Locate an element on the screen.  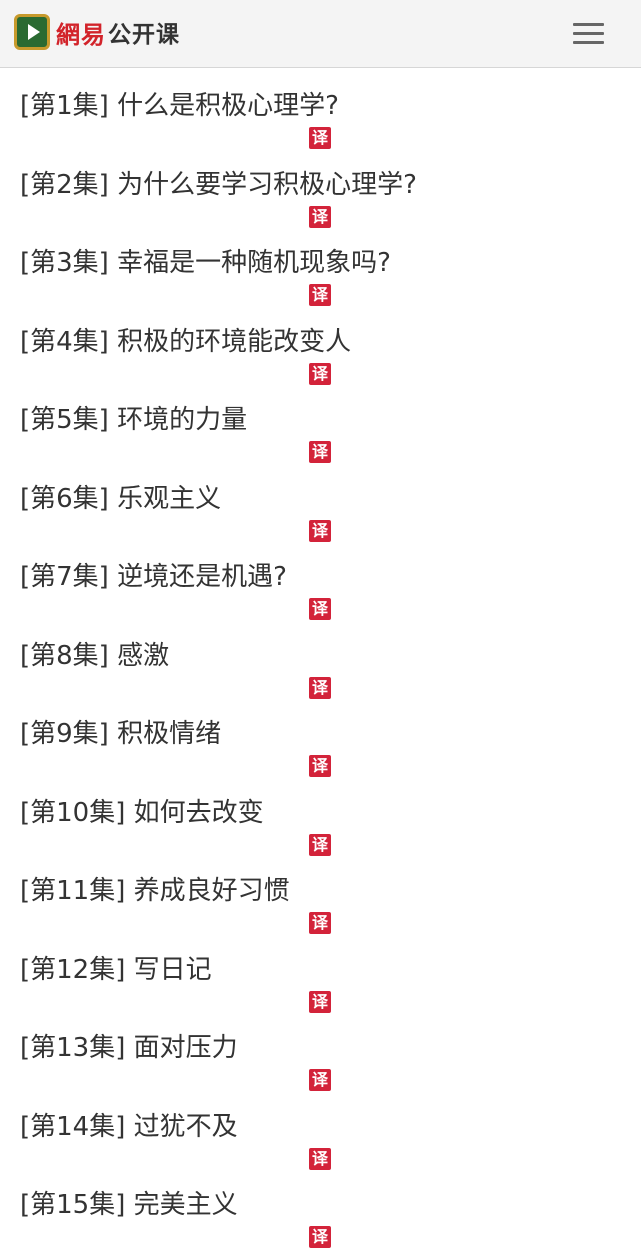
list-item: [第10集] 如何去改变 译 is located at coordinates (320, 816).